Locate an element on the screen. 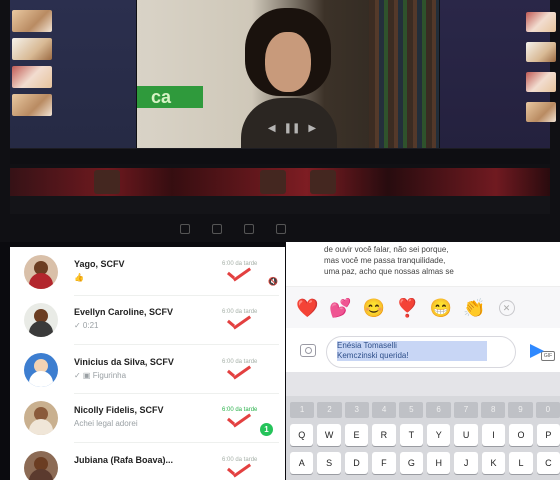 This screenshot has height=480, width=560. key-y: Y is located at coordinates (439, 435).